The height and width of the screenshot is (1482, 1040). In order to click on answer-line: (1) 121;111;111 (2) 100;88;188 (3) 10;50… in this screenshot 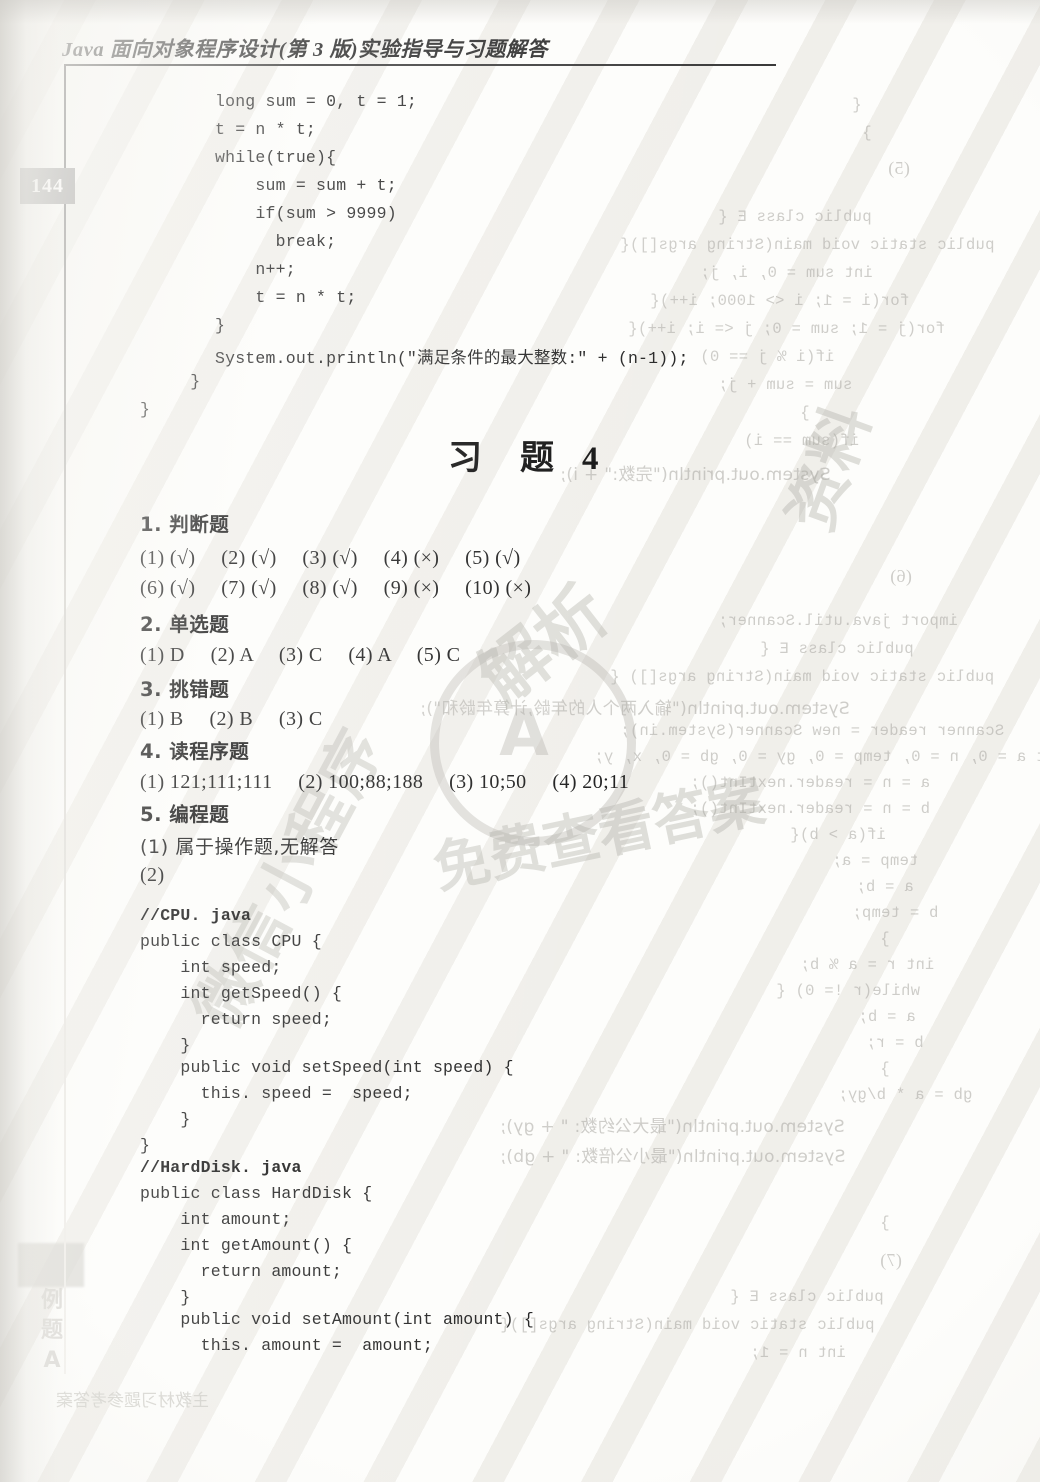, I will do `click(385, 782)`.